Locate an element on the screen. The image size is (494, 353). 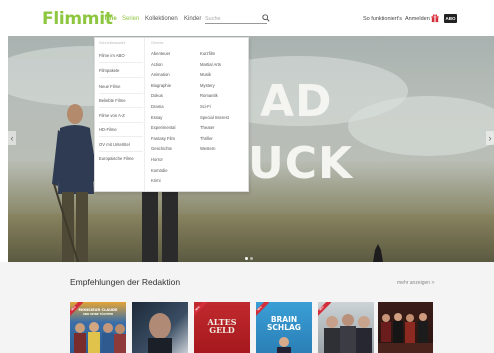
new-badge: NEU is located at coordinates (201, 310).